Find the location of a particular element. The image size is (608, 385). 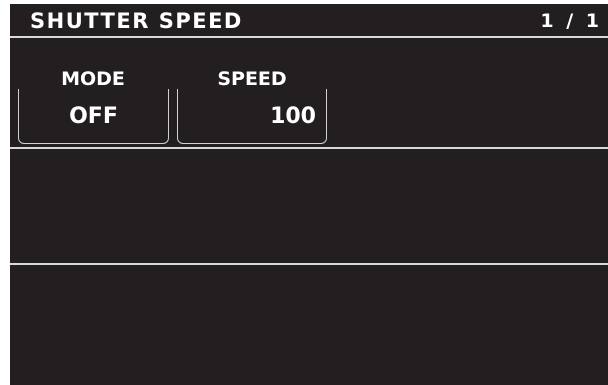

header-divider is located at coordinates (309, 37).